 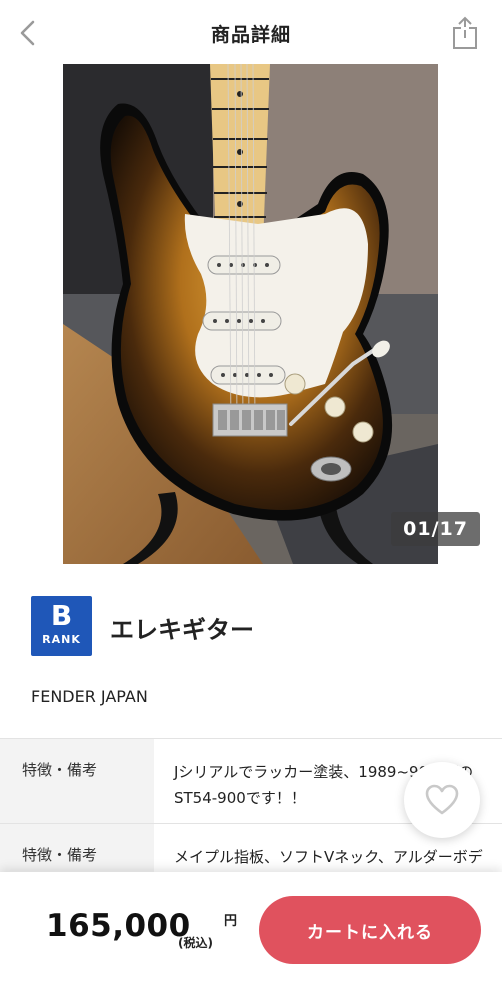 What do you see at coordinates (231, 921) in the screenshot?
I see `currency-unit: 円` at bounding box center [231, 921].